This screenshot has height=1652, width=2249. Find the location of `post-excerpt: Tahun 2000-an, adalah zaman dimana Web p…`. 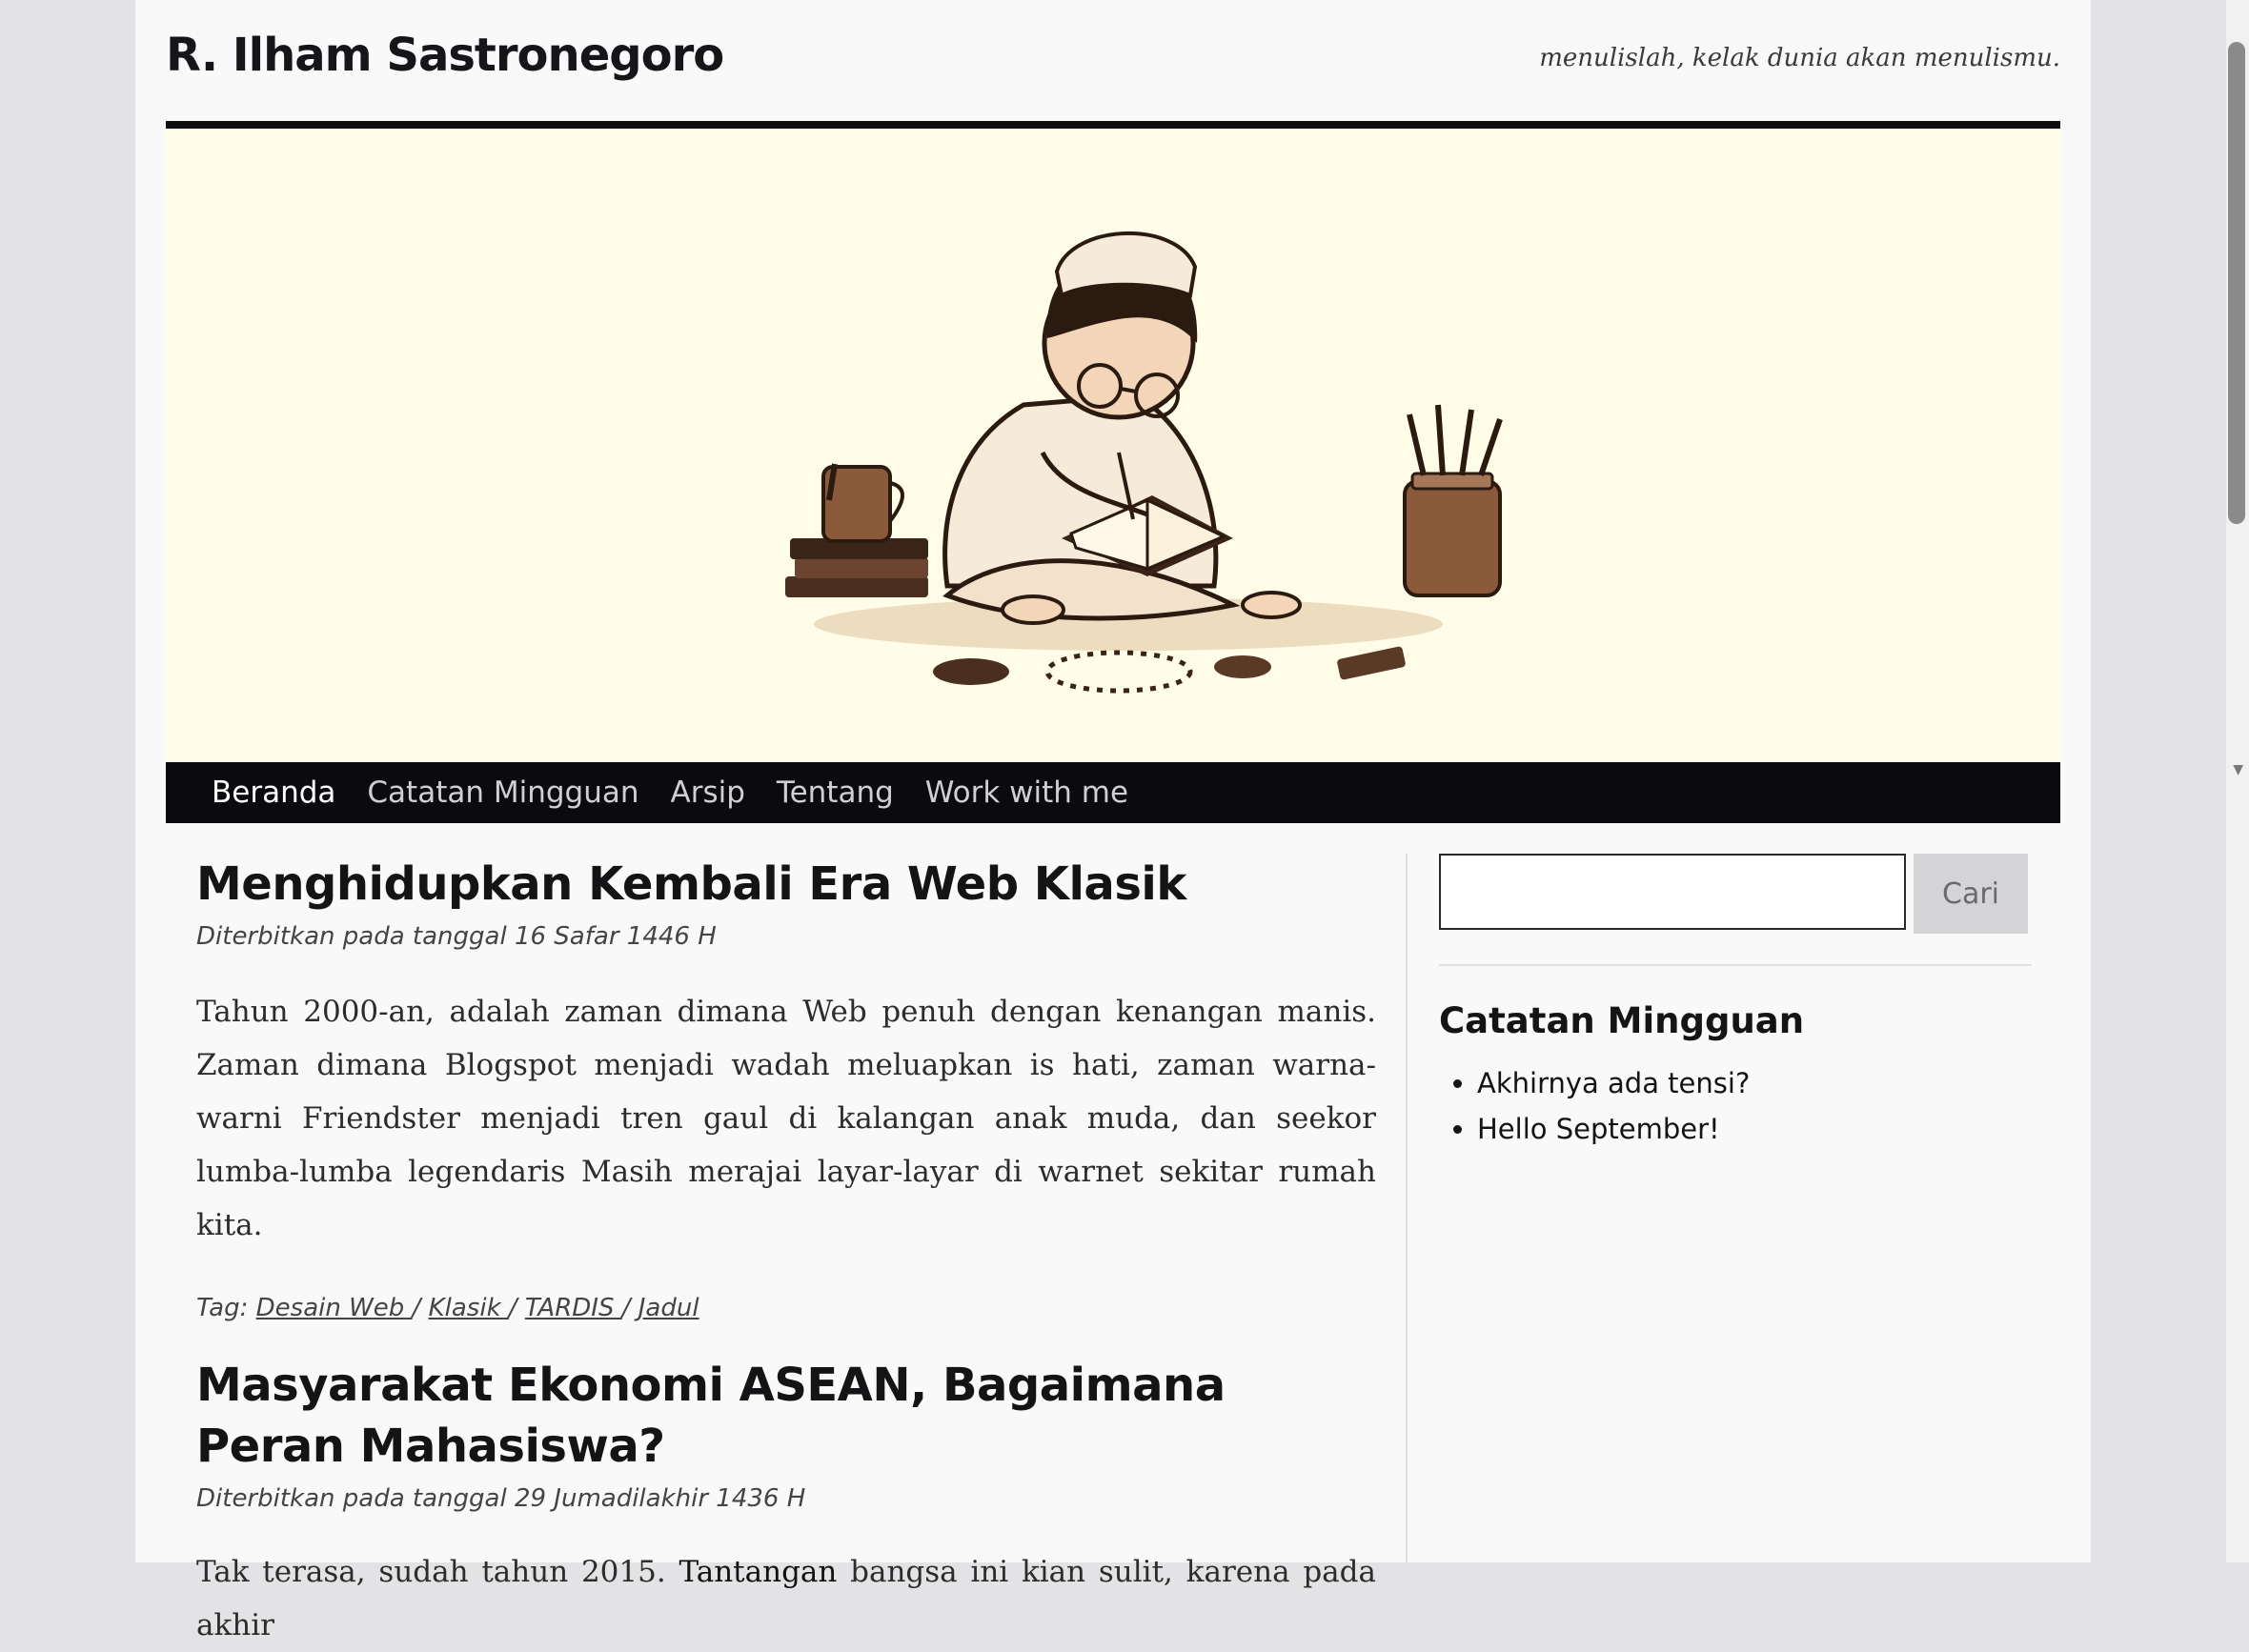

post-excerpt: Tahun 2000-an, adalah zaman dimana Web p… is located at coordinates (786, 1118).